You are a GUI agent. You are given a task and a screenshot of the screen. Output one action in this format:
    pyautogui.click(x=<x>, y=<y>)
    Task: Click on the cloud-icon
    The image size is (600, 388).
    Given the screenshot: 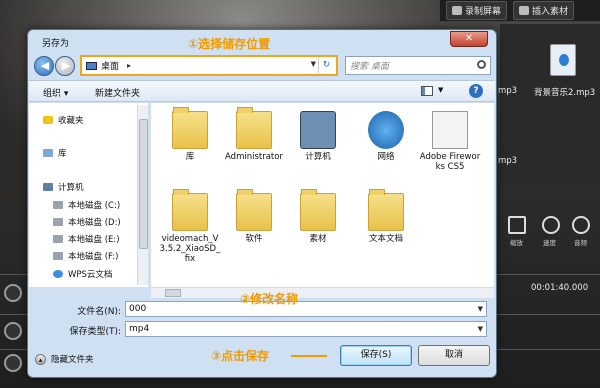 What is the action you would take?
    pyautogui.click(x=58, y=274)
    